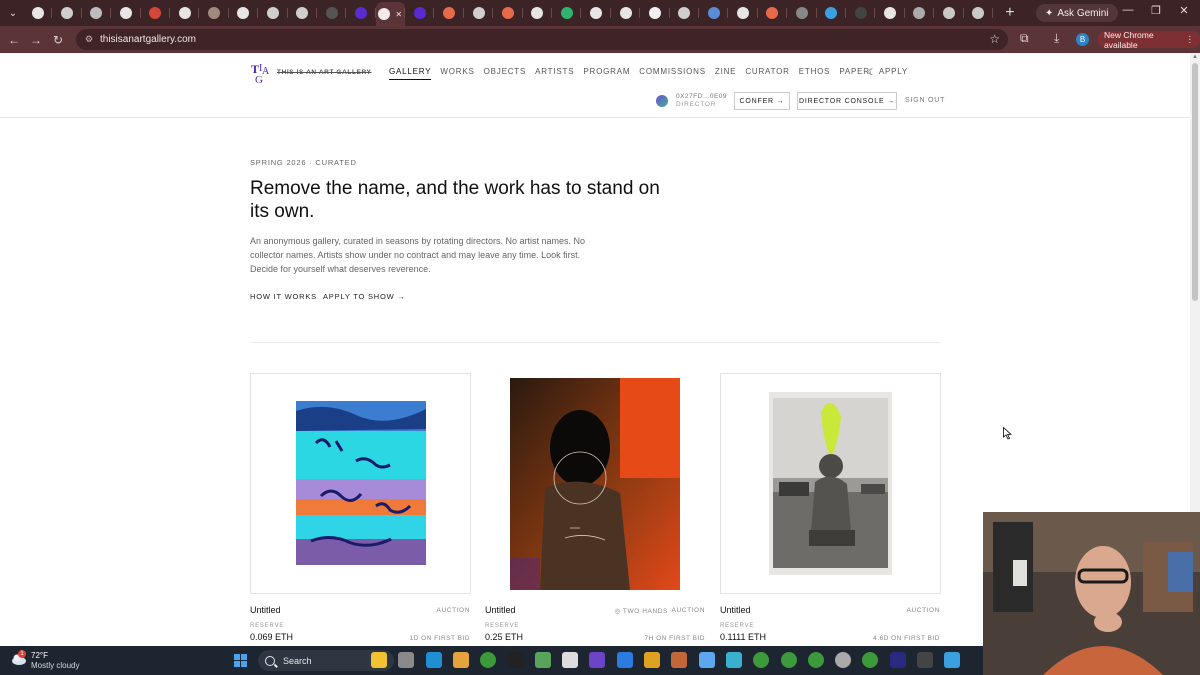  What do you see at coordinates (1077, 13) in the screenshot?
I see `ask-gemini-button: ✦ Ask Gemini` at bounding box center [1077, 13].